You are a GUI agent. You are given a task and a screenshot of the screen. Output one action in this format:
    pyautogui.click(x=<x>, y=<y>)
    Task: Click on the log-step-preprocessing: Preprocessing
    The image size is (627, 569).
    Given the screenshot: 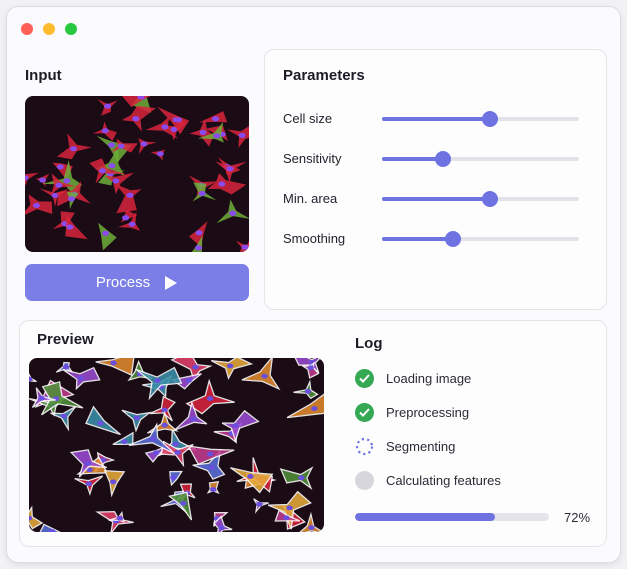 What is the action you would take?
    pyautogui.click(x=412, y=412)
    